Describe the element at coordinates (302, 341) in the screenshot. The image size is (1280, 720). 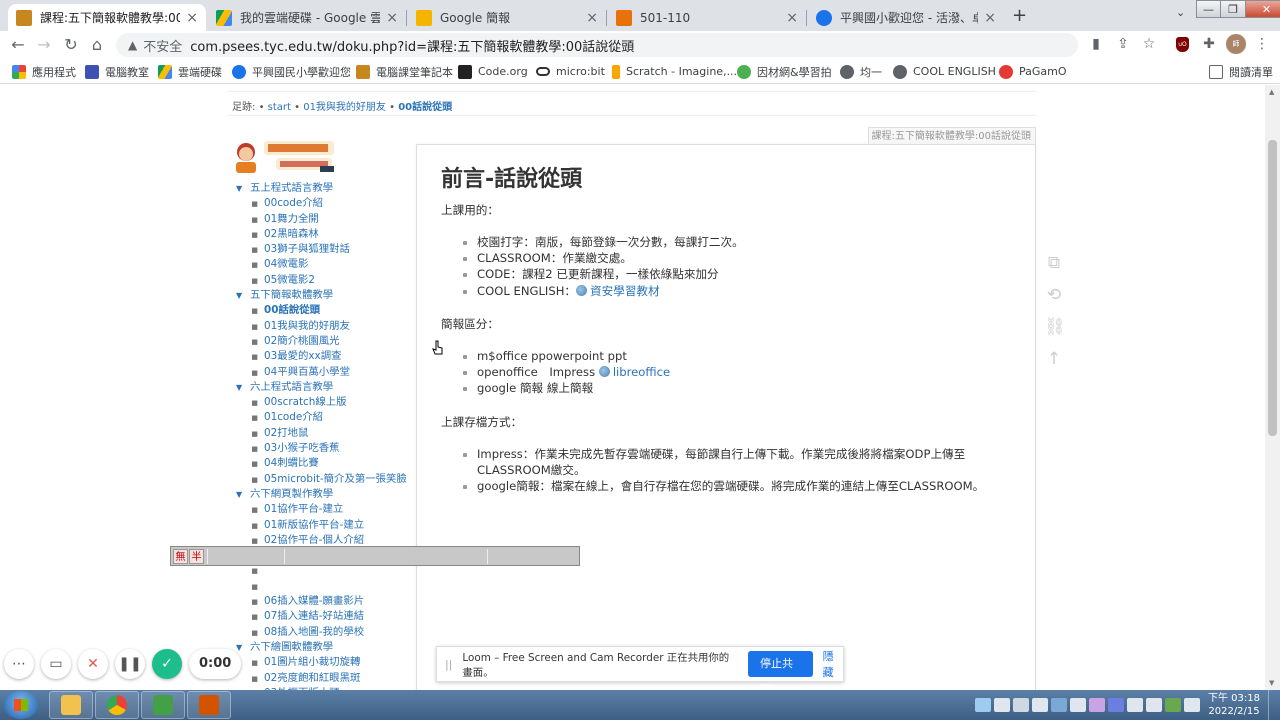
I see `sidebar-page-link: 02簡介桃園風光` at that location.